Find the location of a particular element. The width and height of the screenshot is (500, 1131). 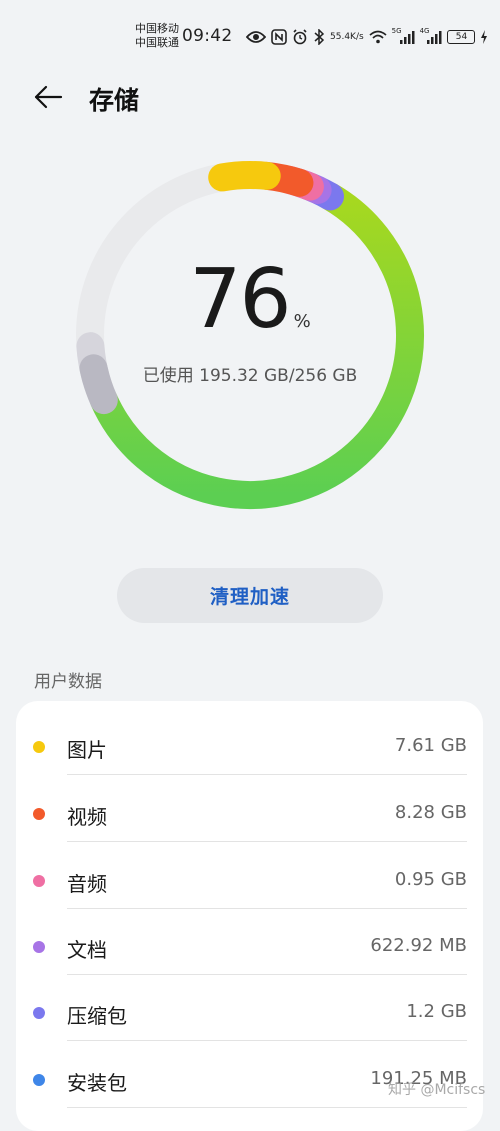

category-name: 音频 is located at coordinates (87, 884).